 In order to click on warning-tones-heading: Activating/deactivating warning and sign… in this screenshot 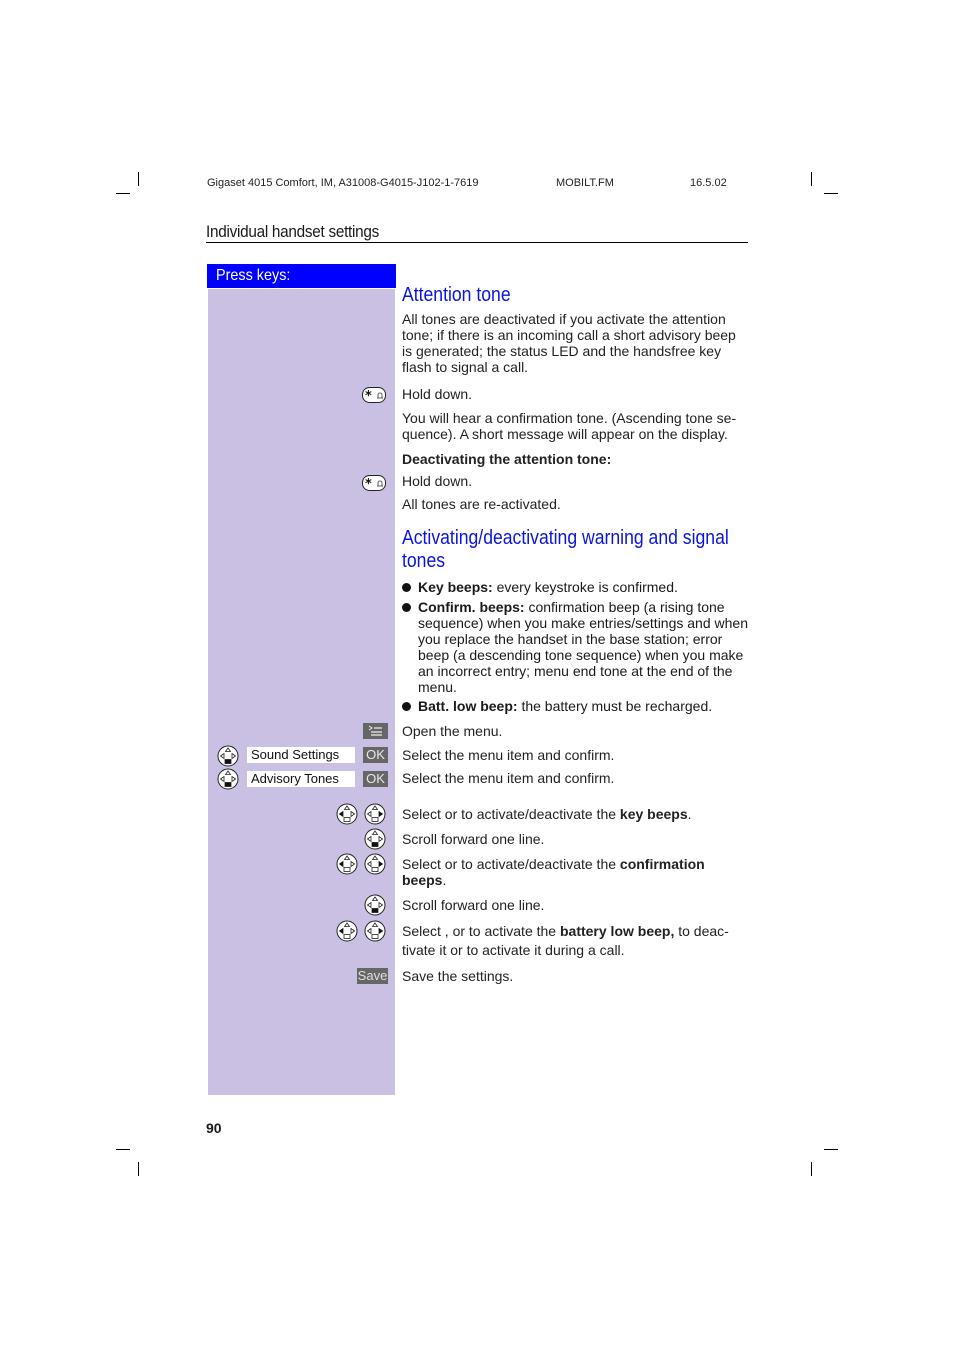, I will do `click(578, 550)`.